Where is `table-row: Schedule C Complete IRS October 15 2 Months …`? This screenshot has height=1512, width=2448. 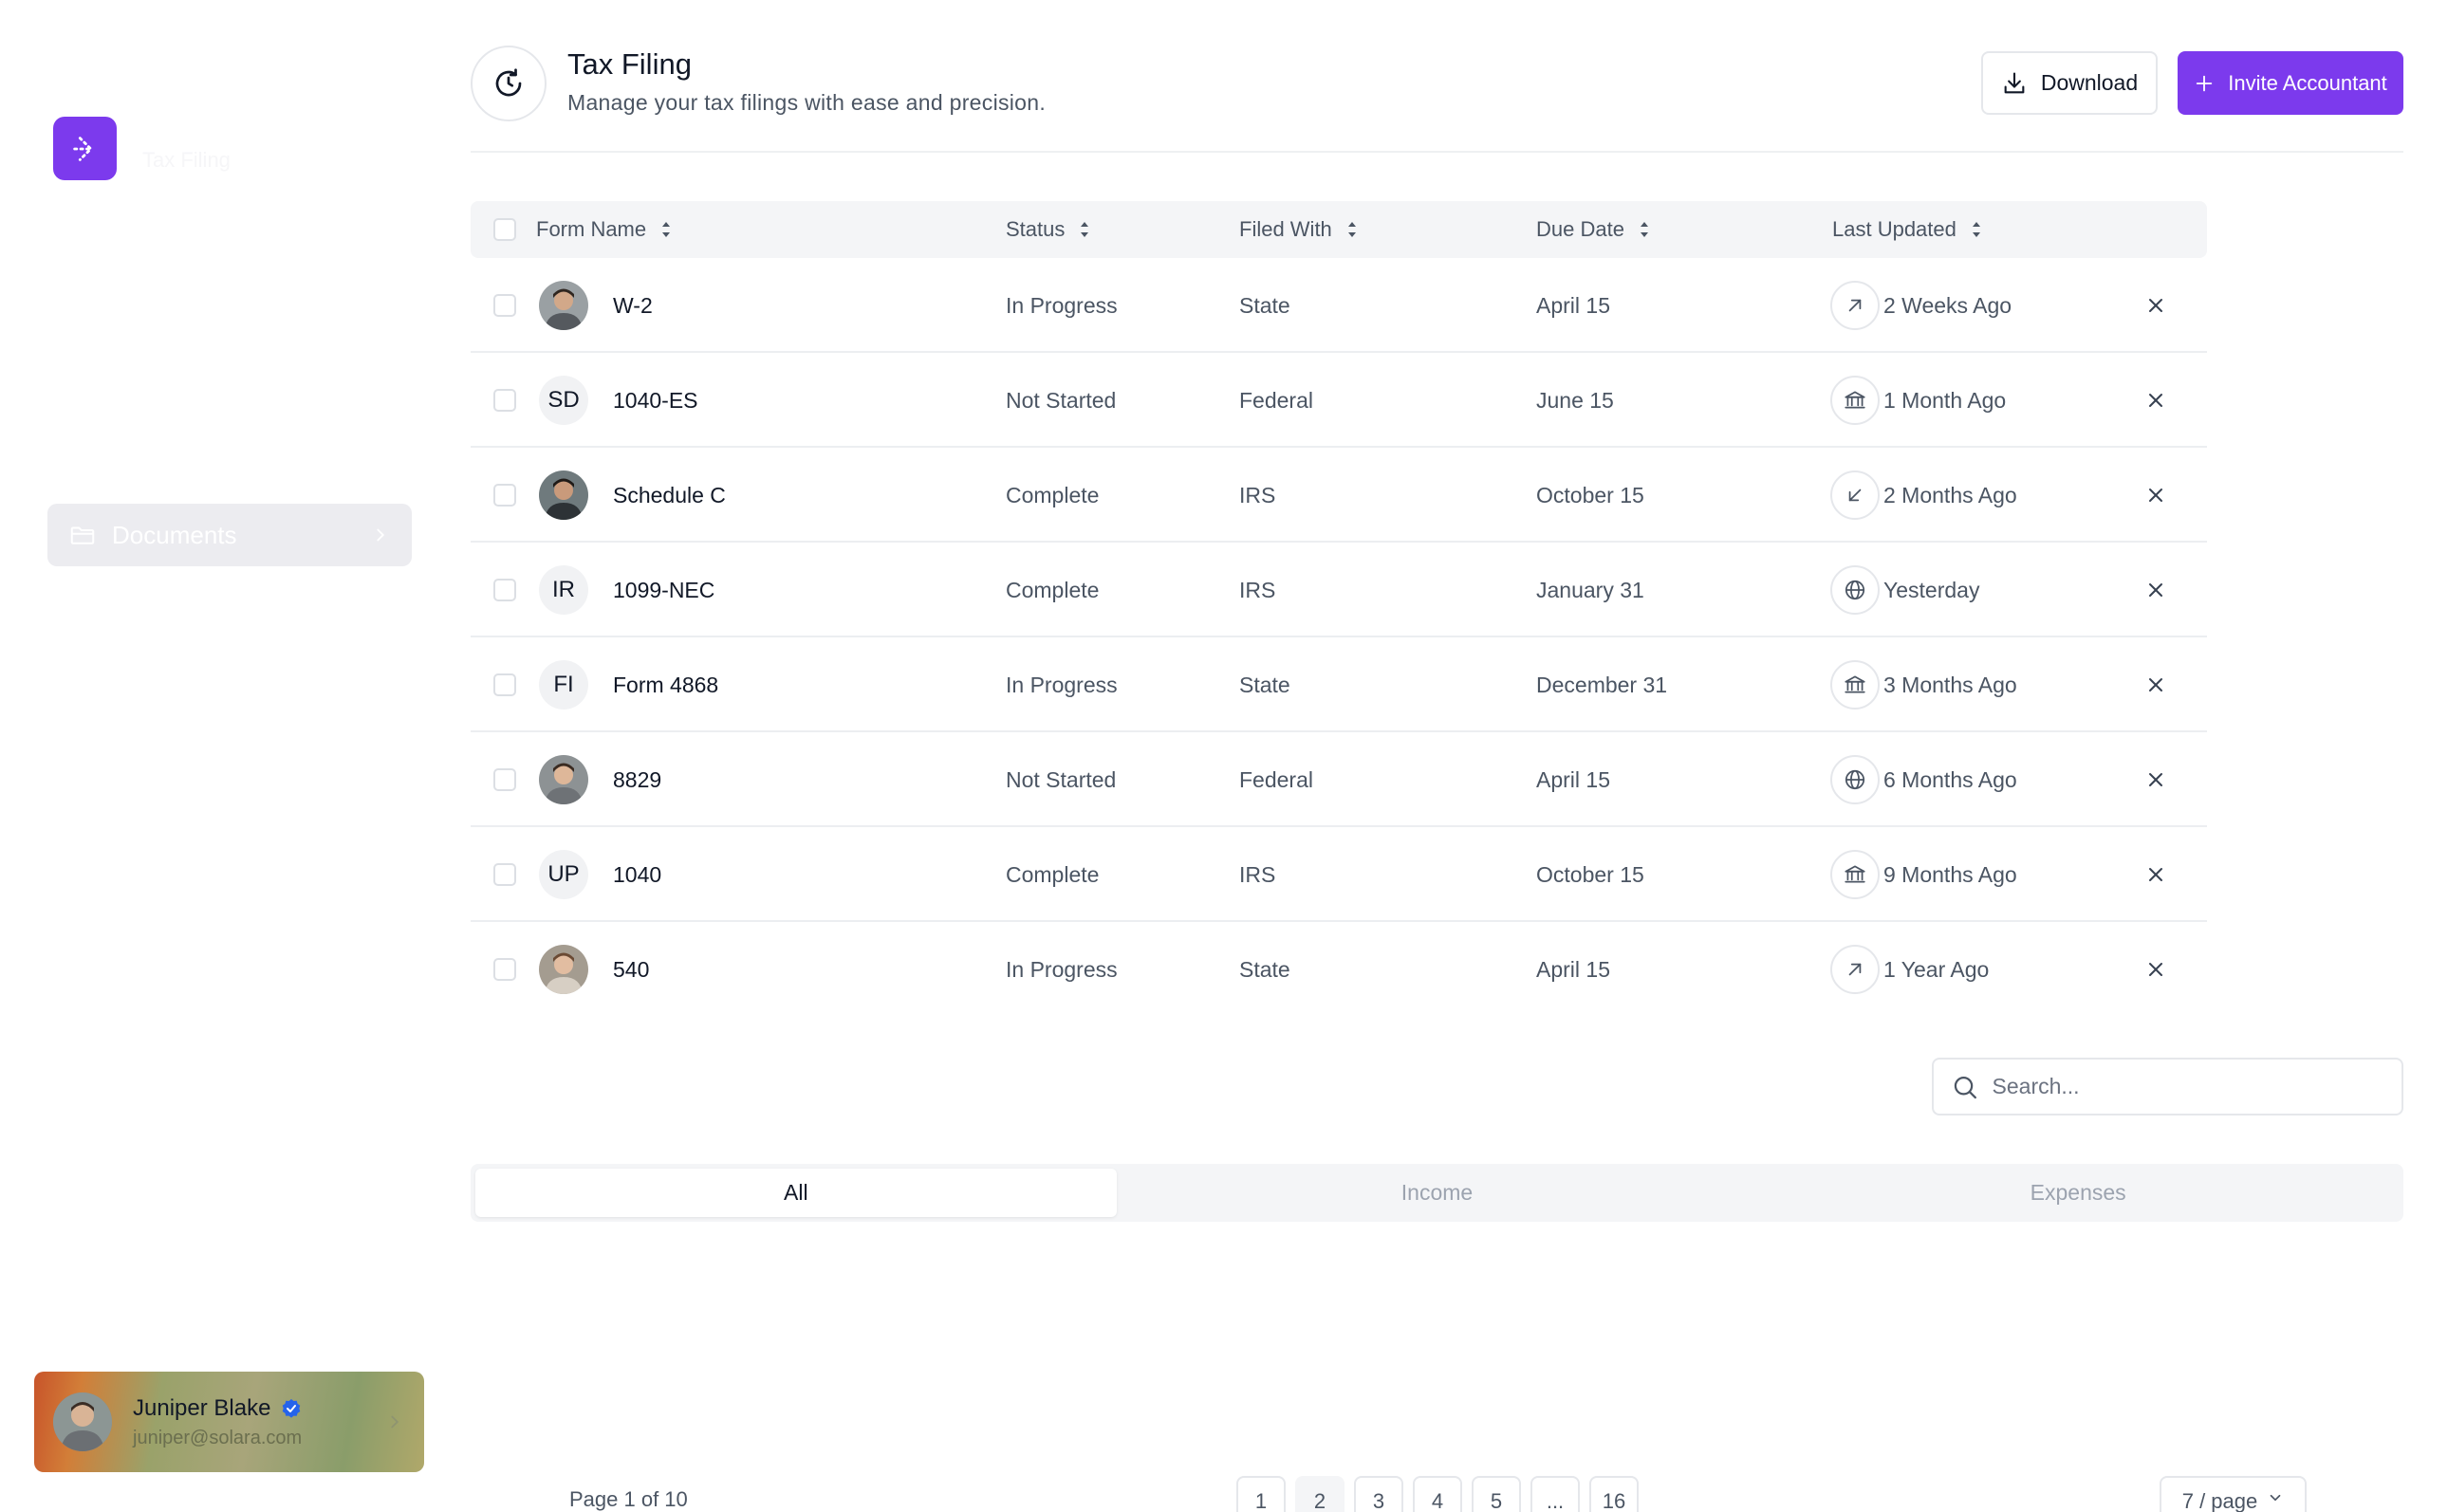
table-row: Schedule C Complete IRS October 15 2 Months … is located at coordinates (1339, 495).